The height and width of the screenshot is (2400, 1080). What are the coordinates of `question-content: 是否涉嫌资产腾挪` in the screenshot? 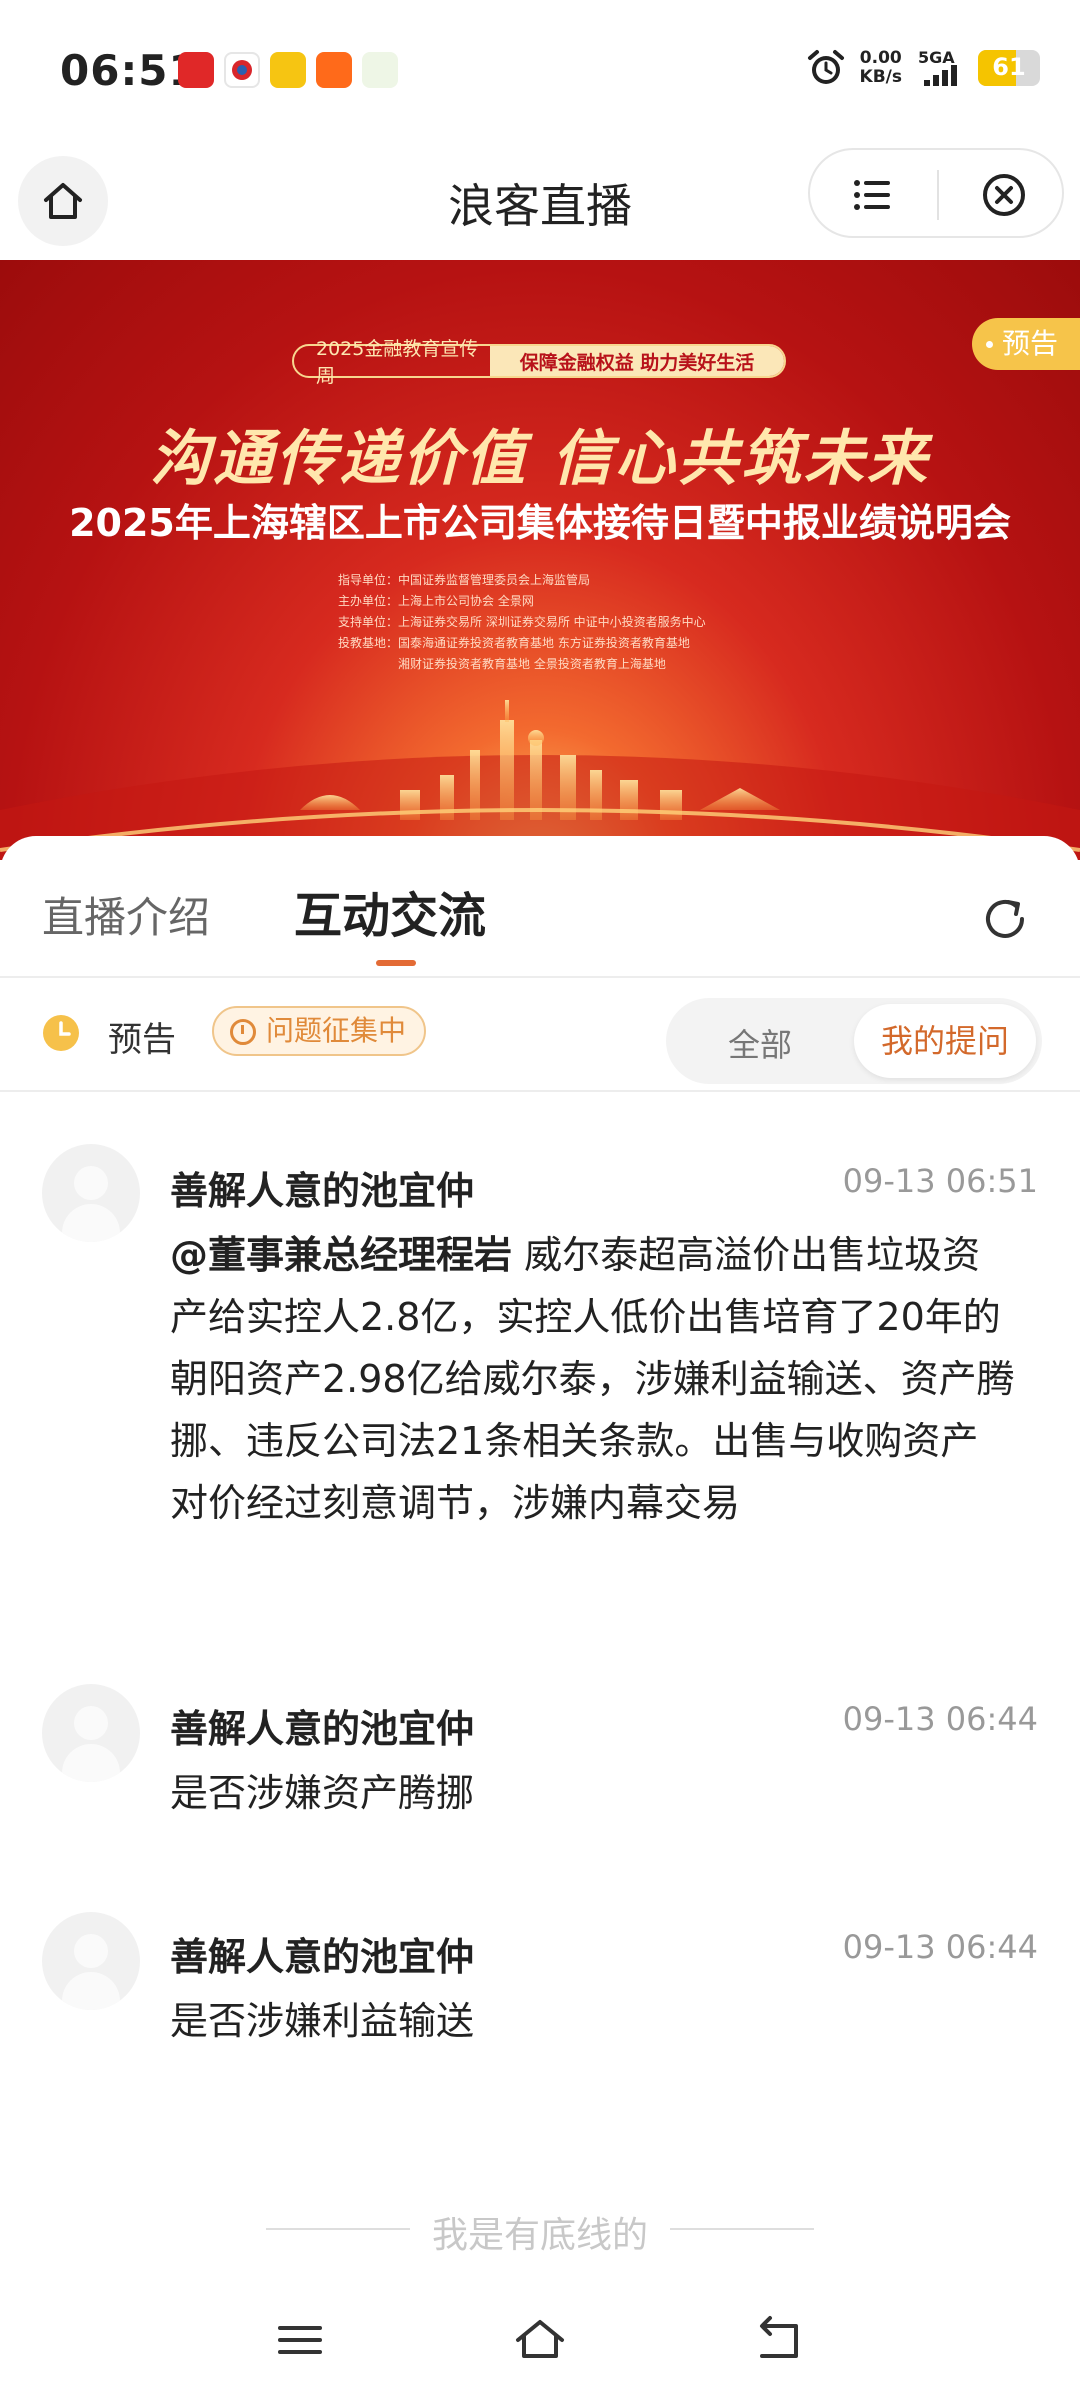 It's located at (322, 1793).